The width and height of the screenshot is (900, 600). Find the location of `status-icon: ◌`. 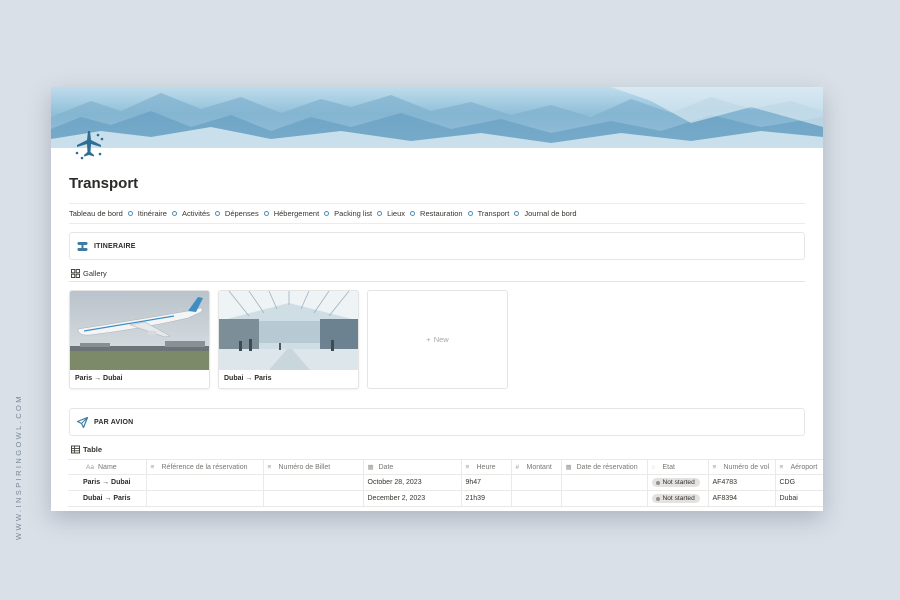

status-icon: ◌ is located at coordinates (653, 467).